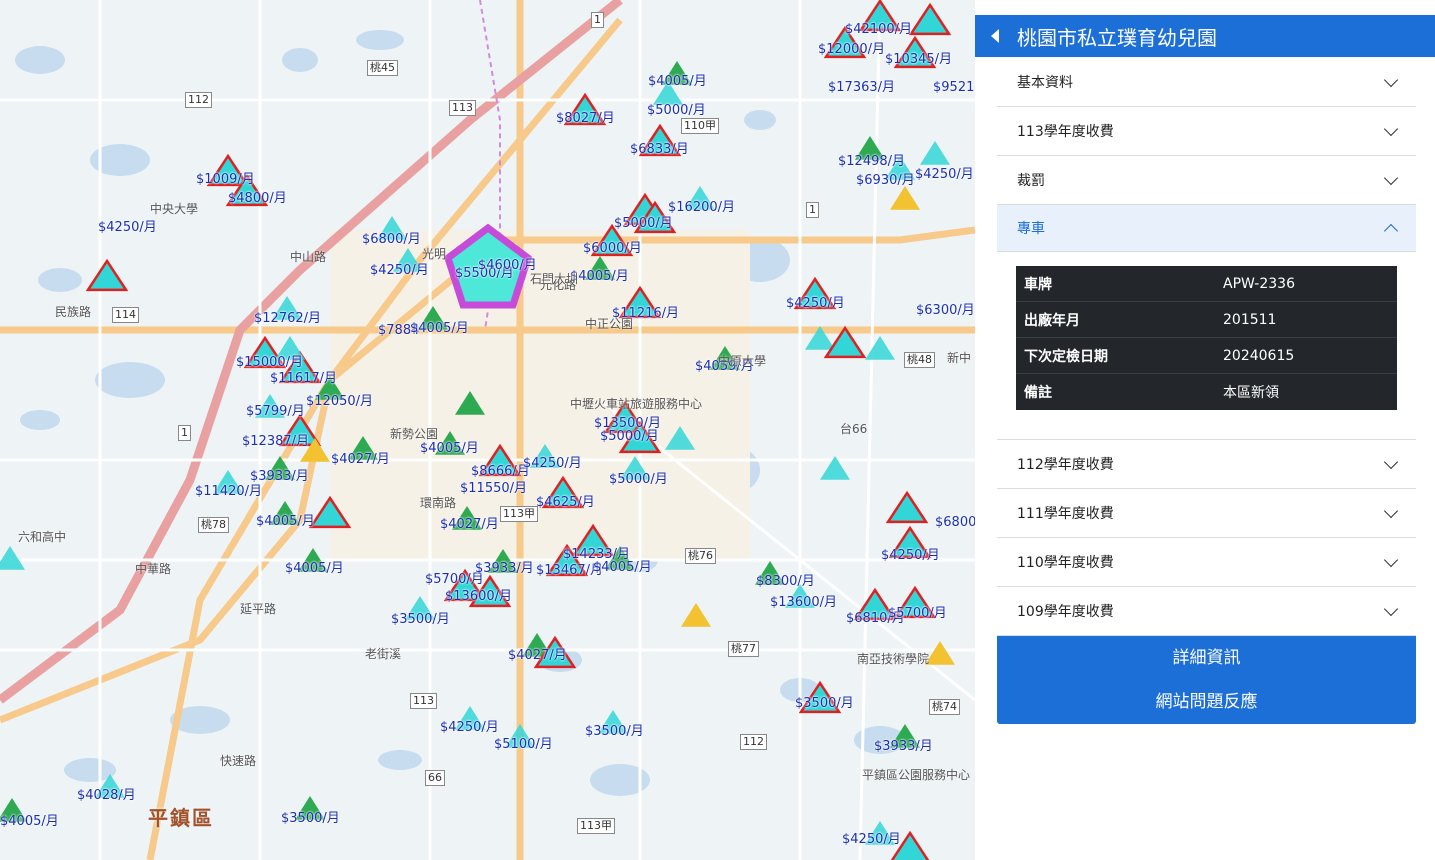 The height and width of the screenshot is (860, 1435). Describe the element at coordinates (862, 87) in the screenshot. I see `price-label: $17363/月` at that location.